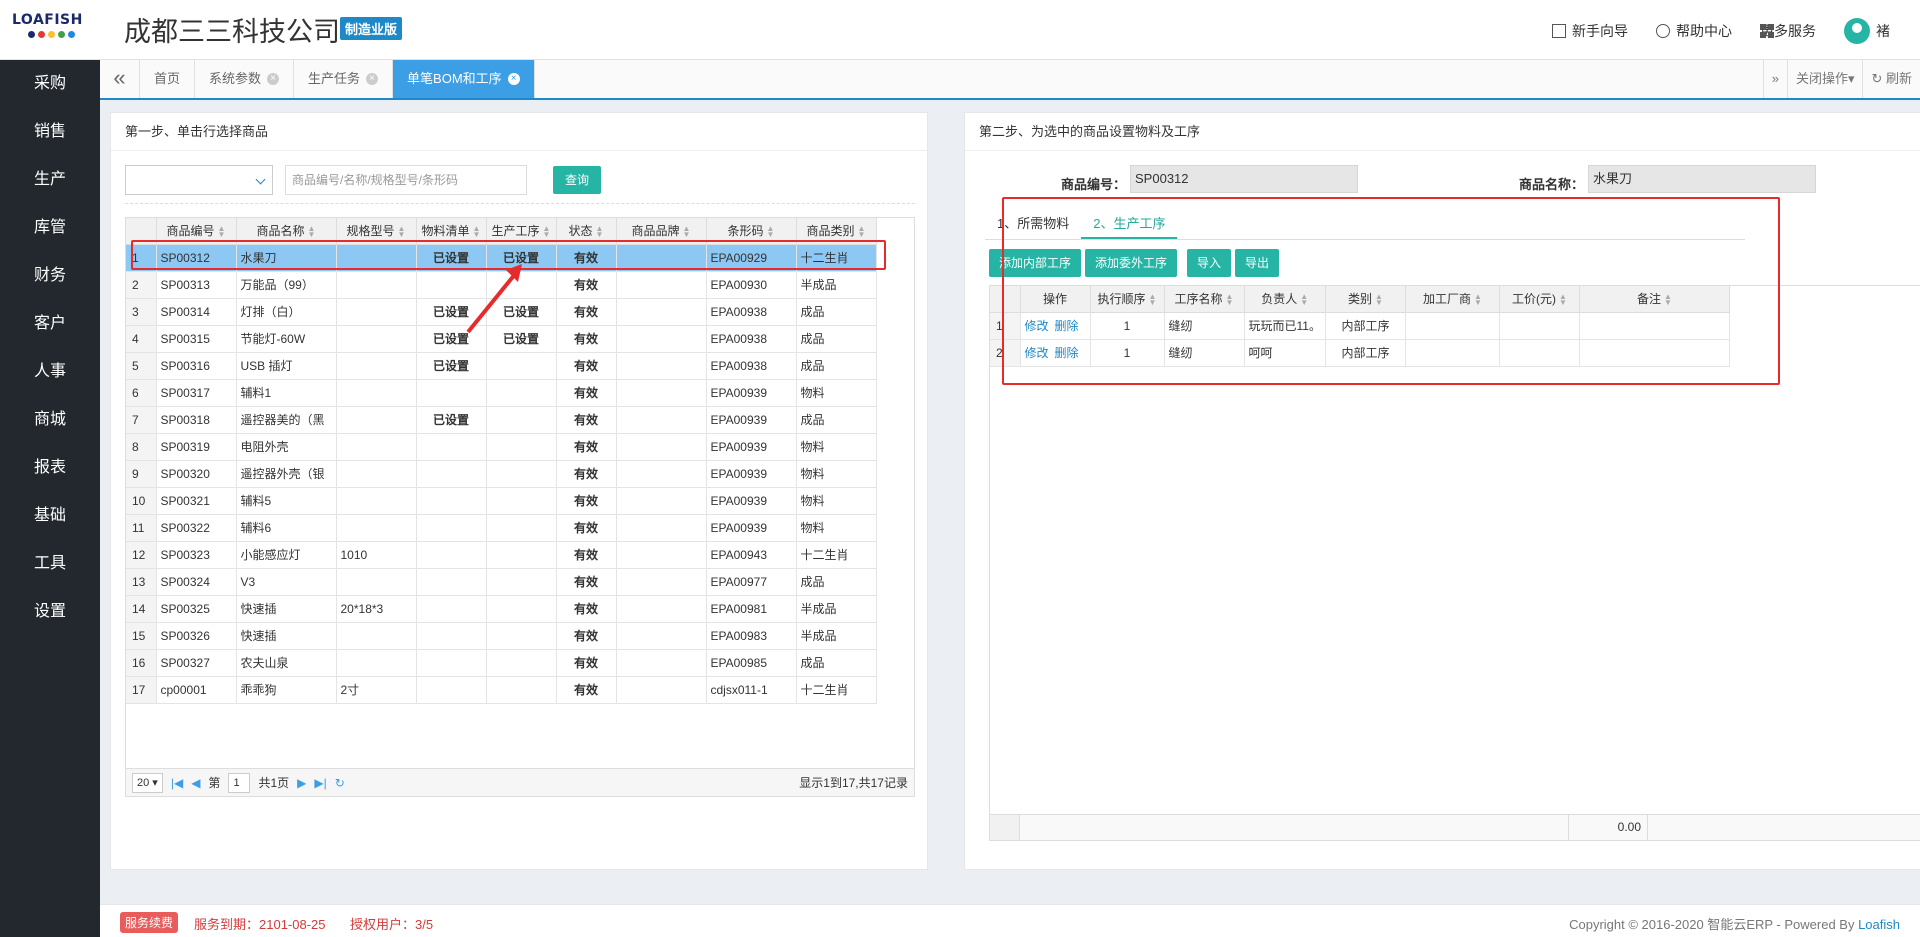 The width and height of the screenshot is (1920, 937). Describe the element at coordinates (501, 393) in the screenshot. I see `table-row: 6 SP00317 辅料1 有效 EPA00939 物料` at that location.